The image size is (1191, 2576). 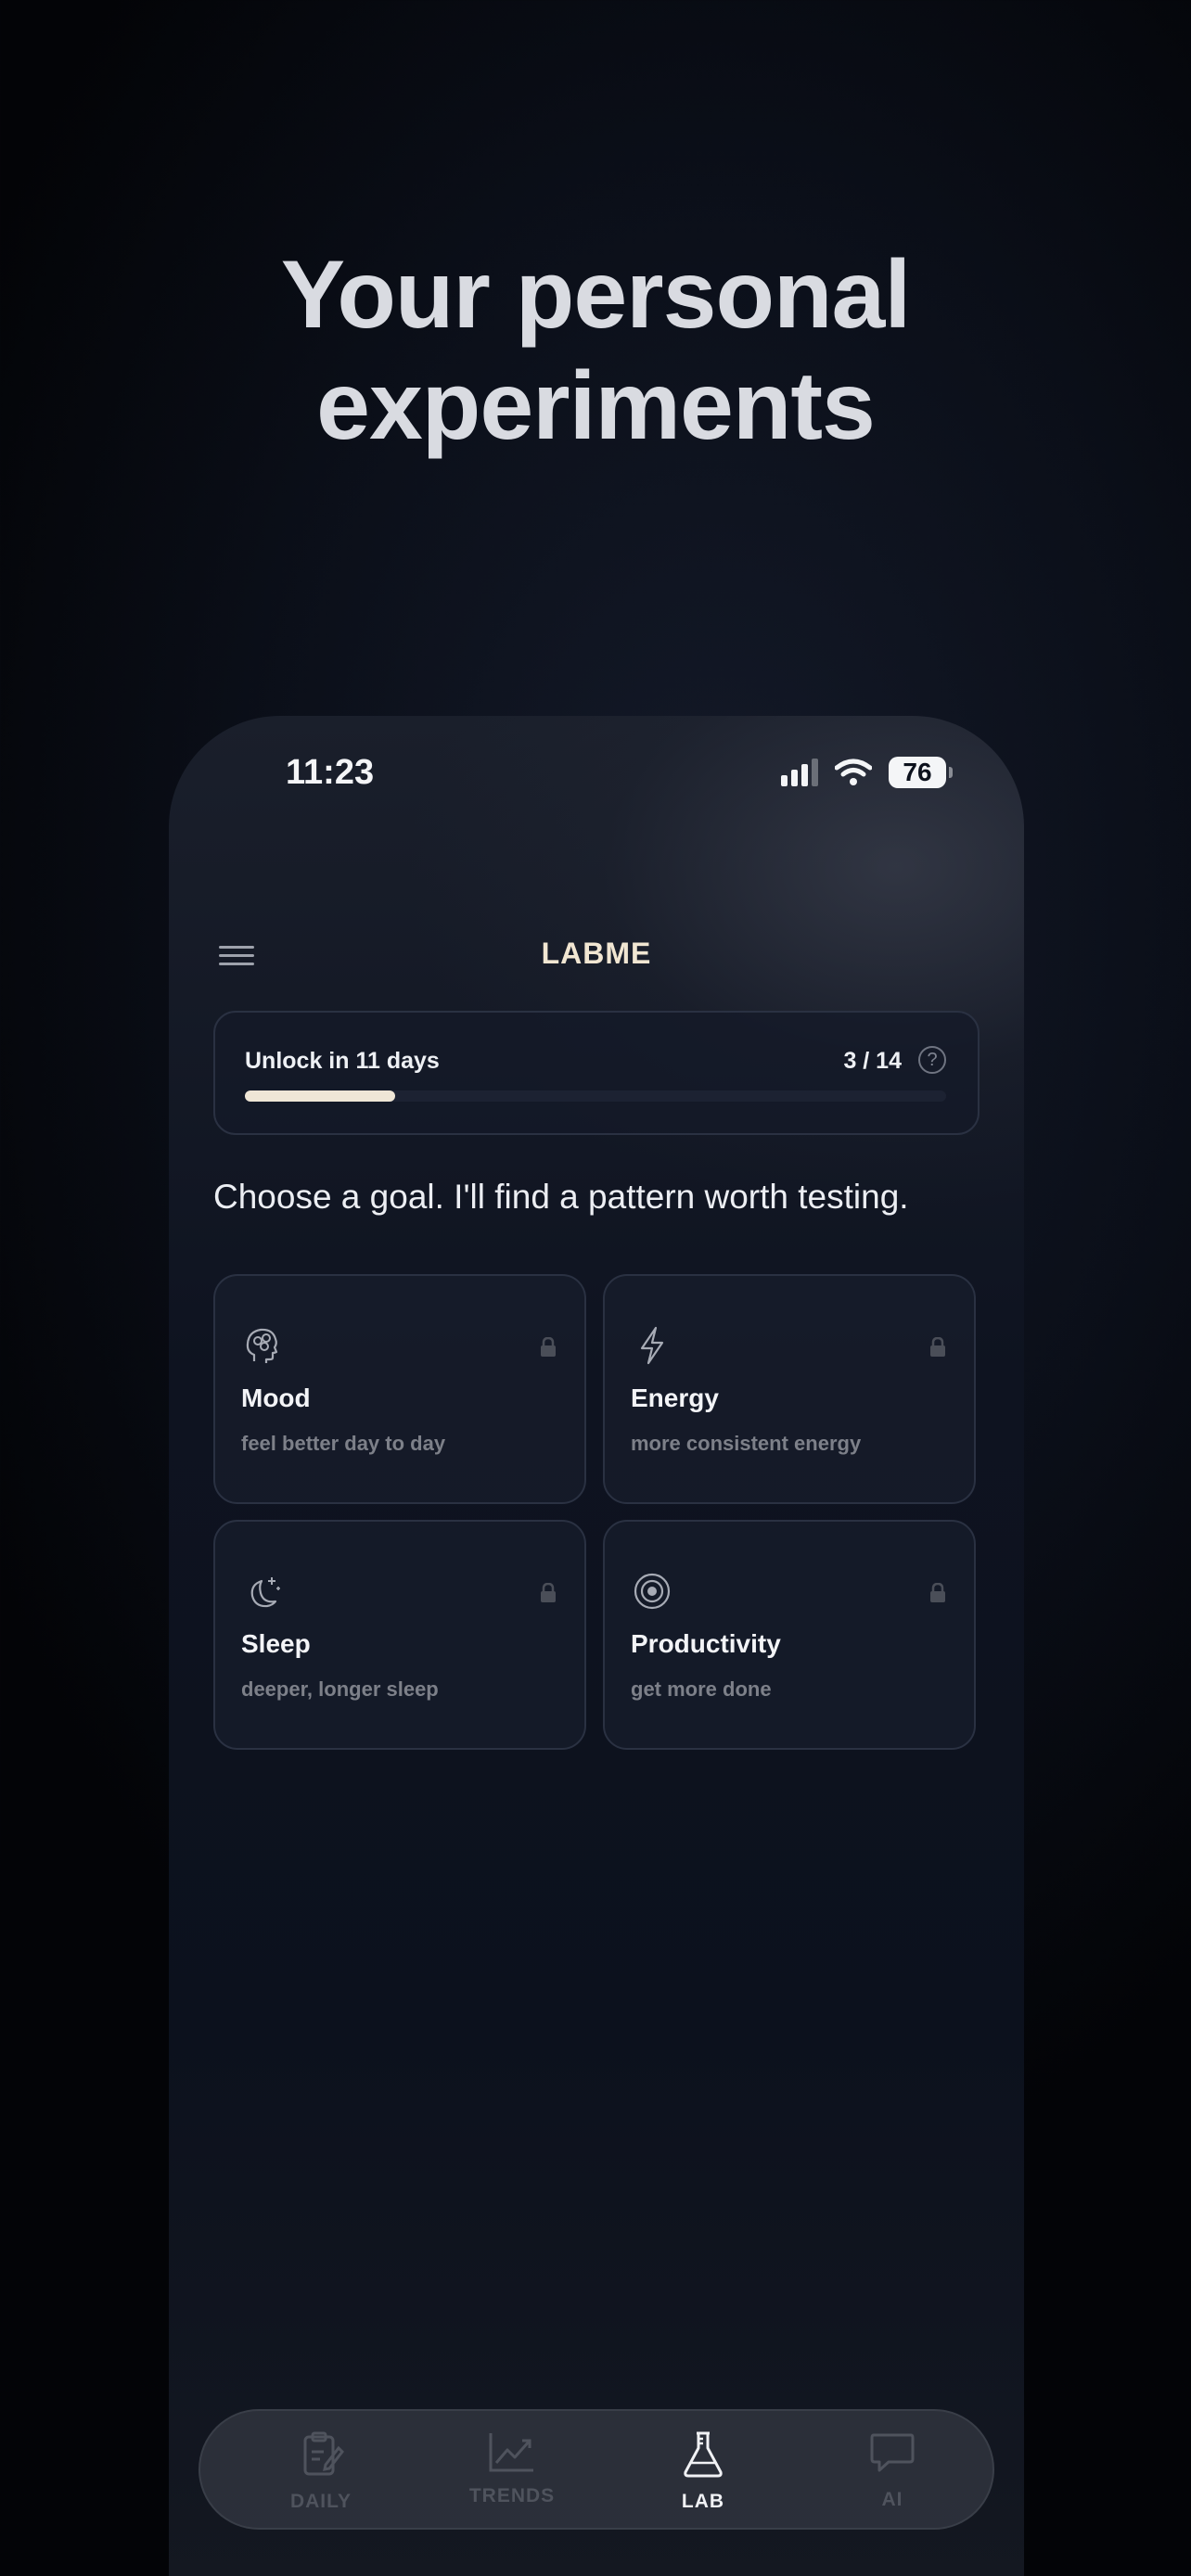 I want to click on goal-description: more consistent energy, so click(x=746, y=1444).